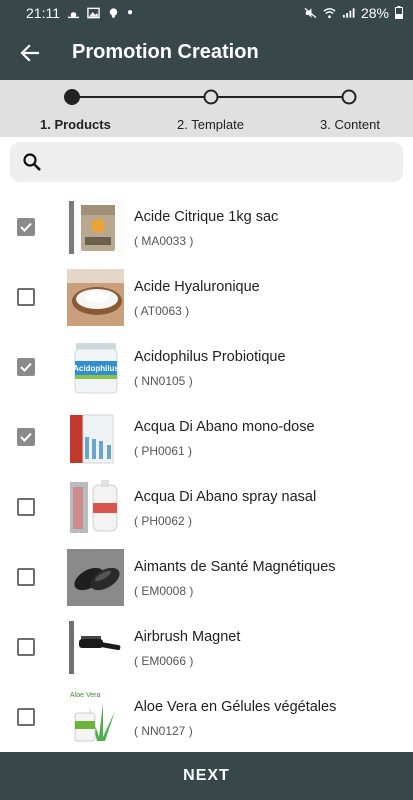 This screenshot has width=413, height=800. Describe the element at coordinates (75, 124) in the screenshot. I see `step-products: 1. Products` at that location.